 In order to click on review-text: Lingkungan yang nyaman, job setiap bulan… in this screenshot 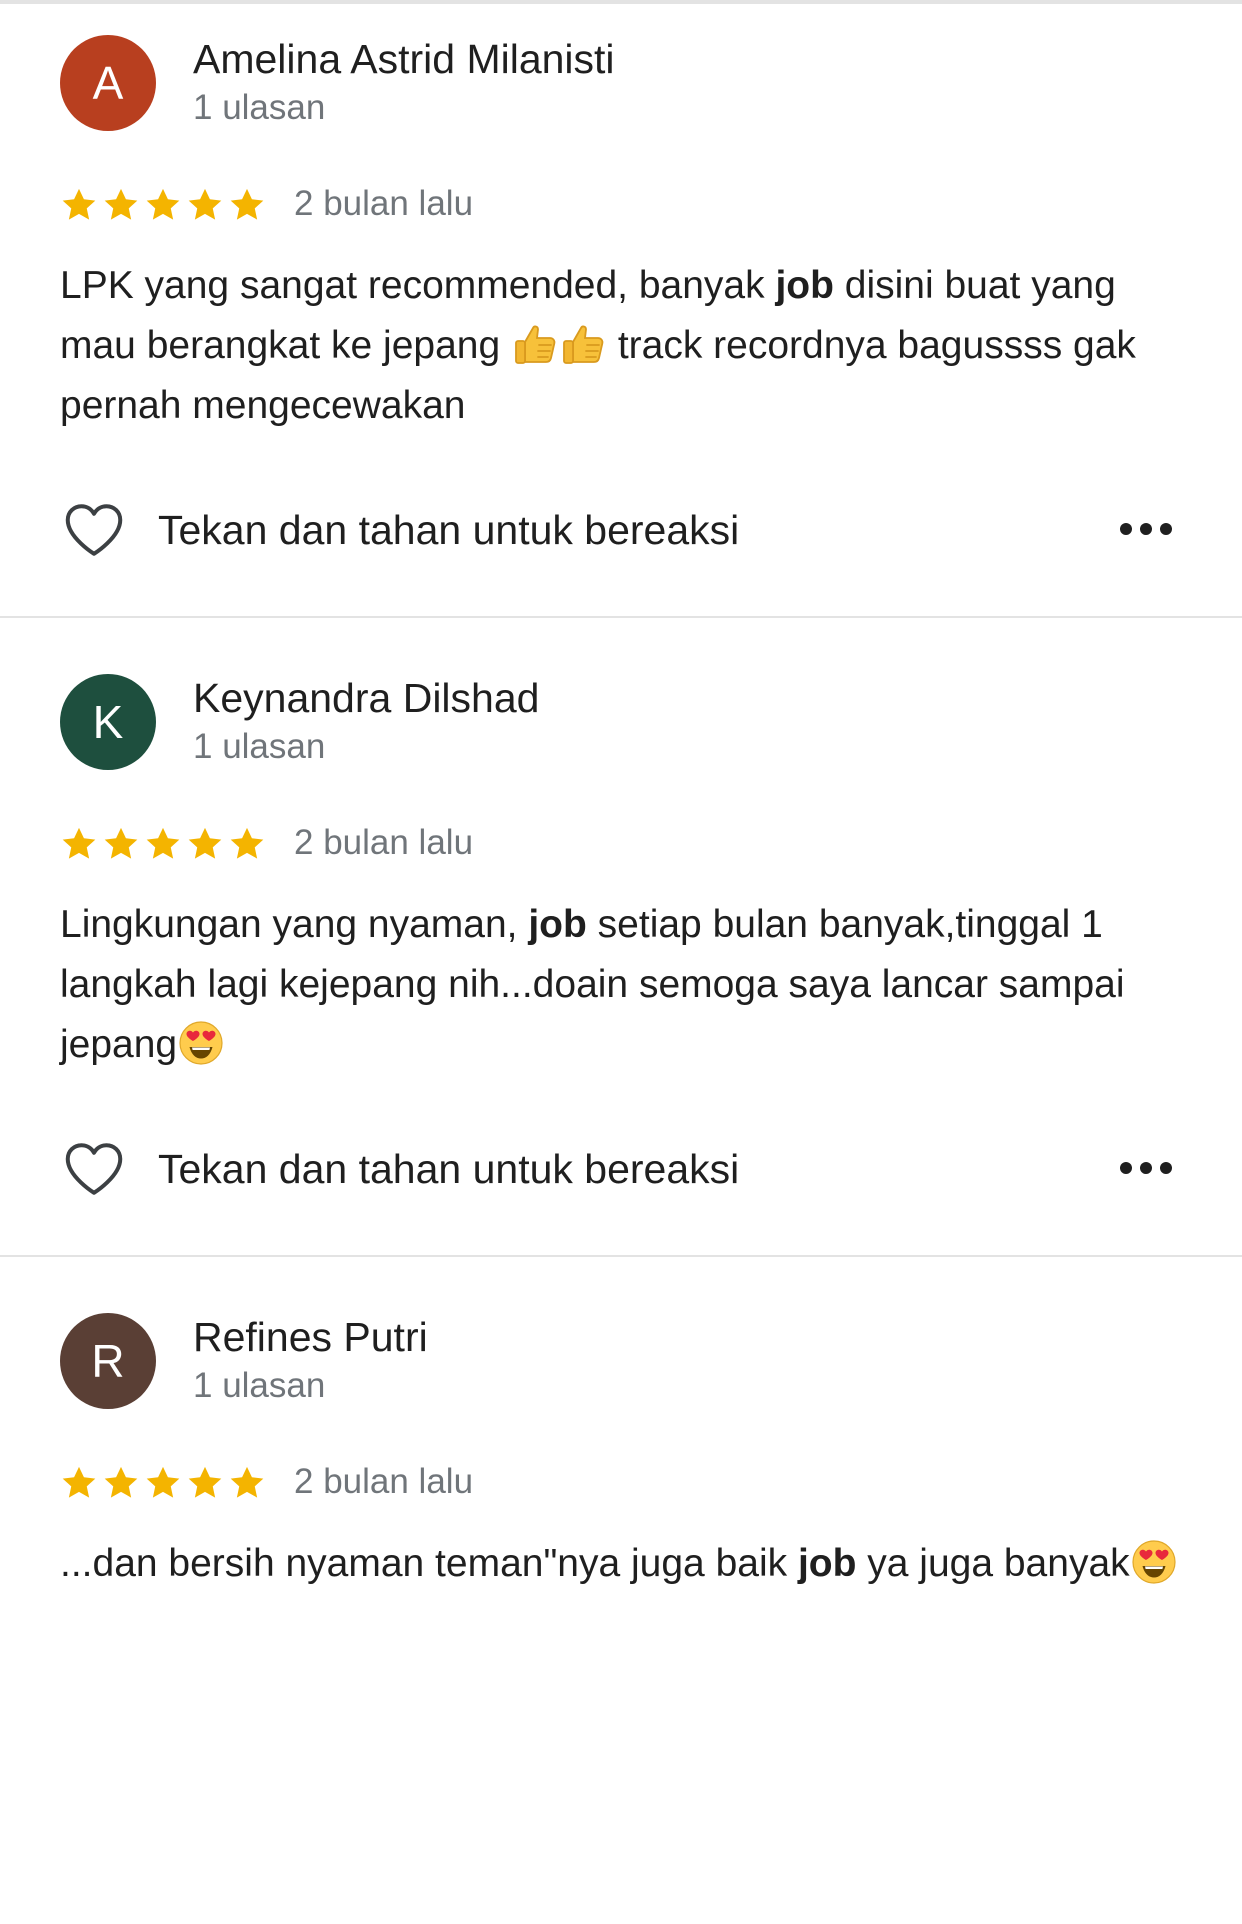, I will do `click(625, 985)`.